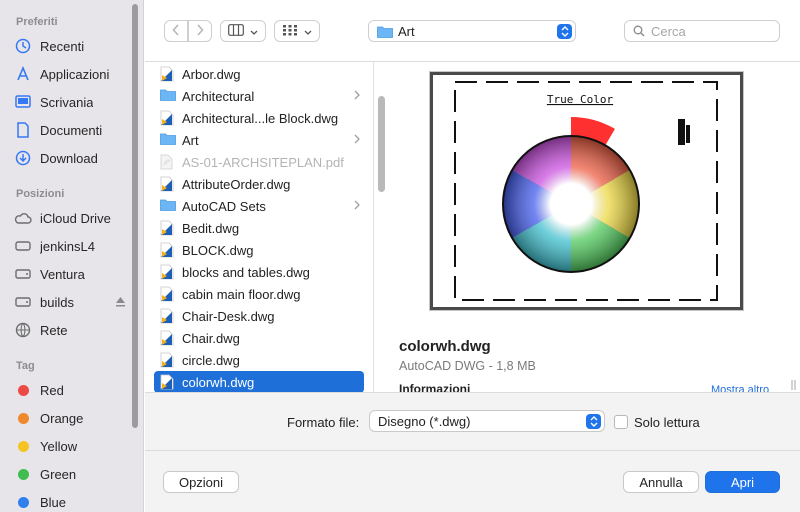 The image size is (800, 512). I want to click on back-button, so click(176, 31).